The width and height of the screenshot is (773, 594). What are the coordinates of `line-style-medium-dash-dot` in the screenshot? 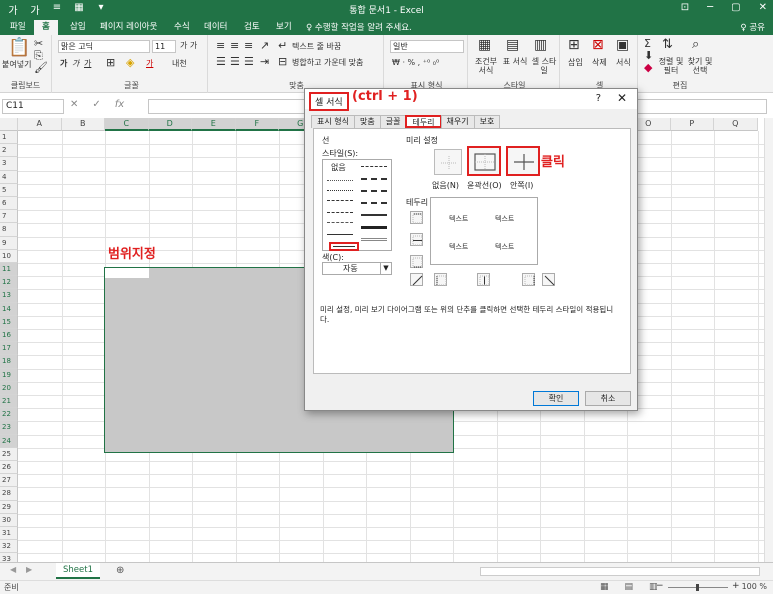 It's located at (374, 191).